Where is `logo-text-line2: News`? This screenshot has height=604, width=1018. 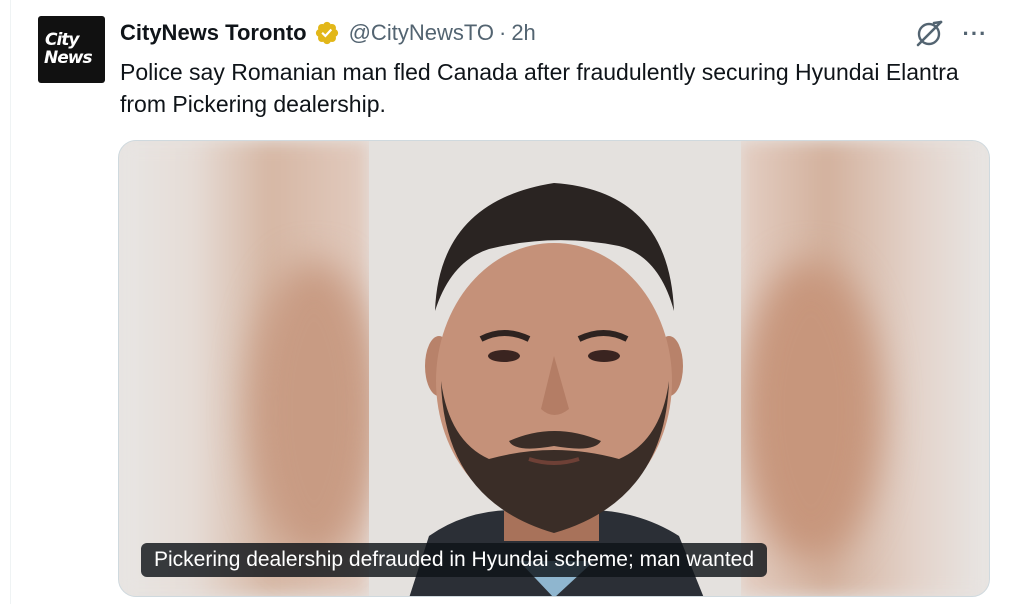 logo-text-line2: News is located at coordinates (68, 58).